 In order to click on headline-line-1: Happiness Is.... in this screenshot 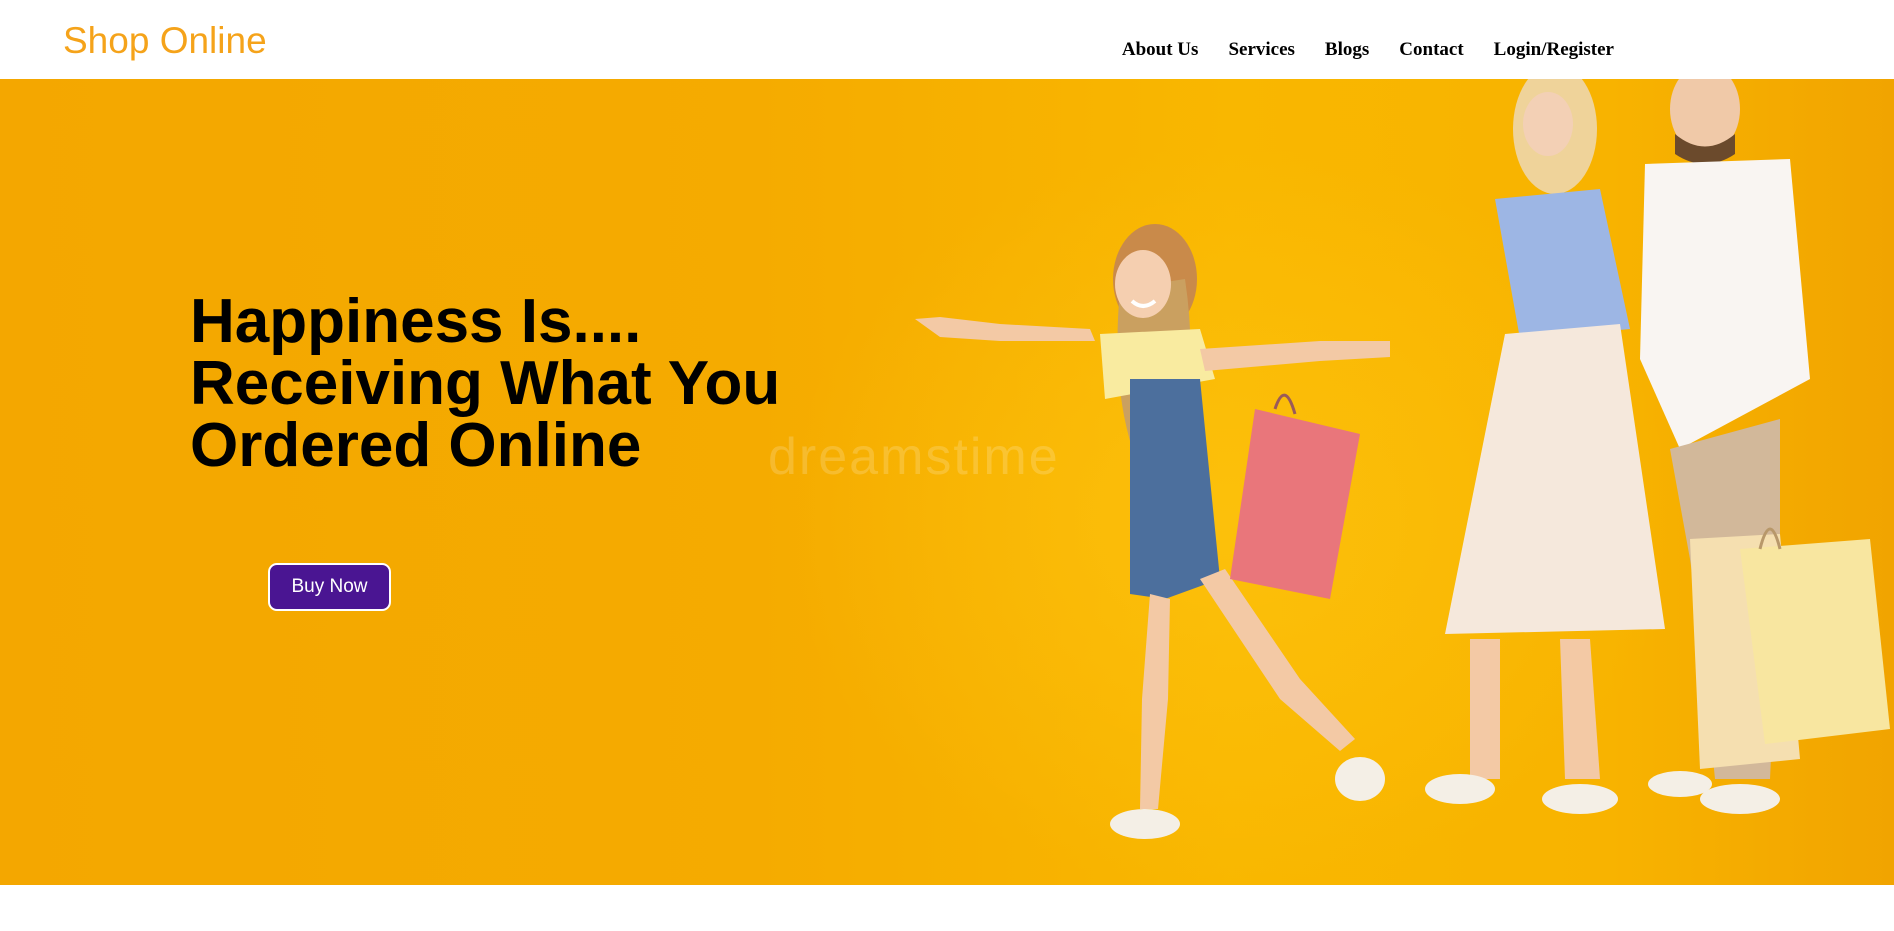, I will do `click(416, 321)`.